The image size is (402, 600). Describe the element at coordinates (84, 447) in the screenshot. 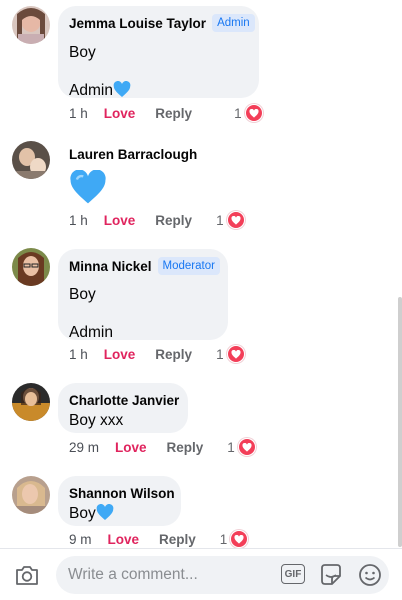

I see `comment-time: 29 m` at that location.